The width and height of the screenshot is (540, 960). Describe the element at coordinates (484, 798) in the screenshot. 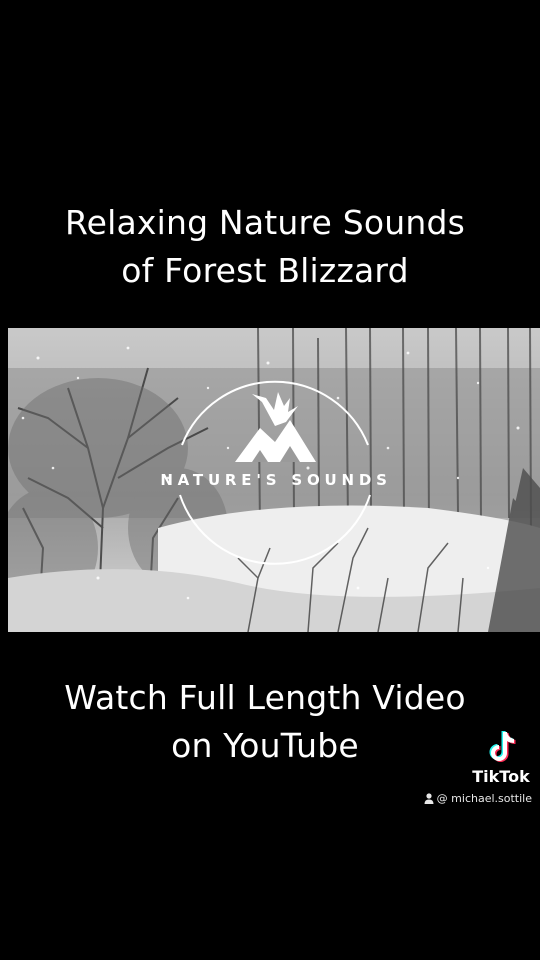

I see `creator-handle-text: @ michael.sottile` at that location.